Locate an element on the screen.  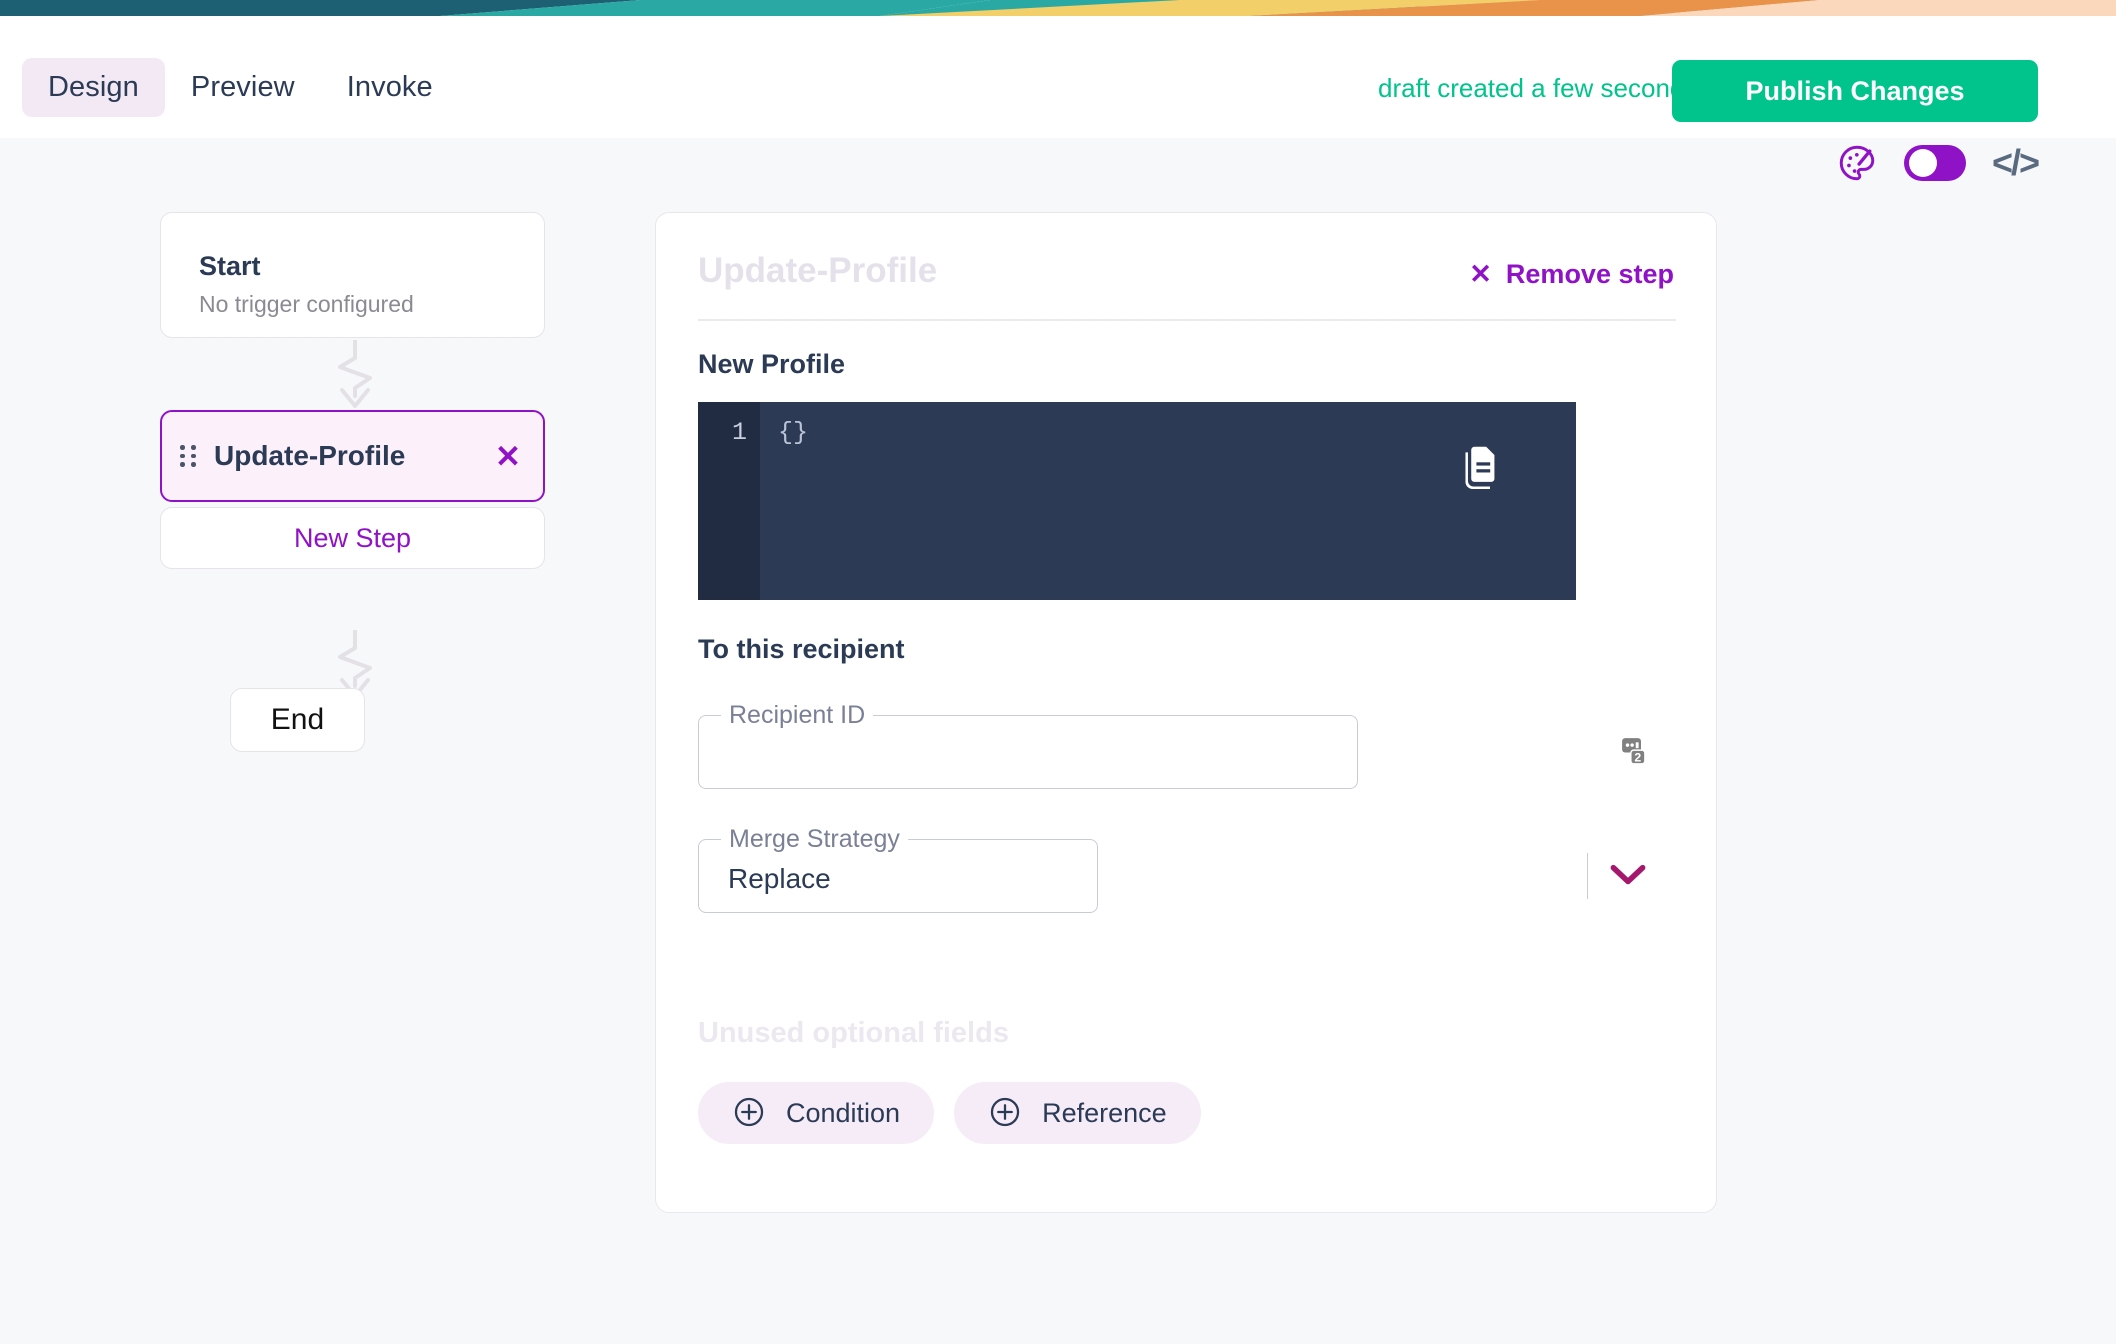
unused-optional-fields-label: Unused optional fields is located at coordinates (853, 1033).